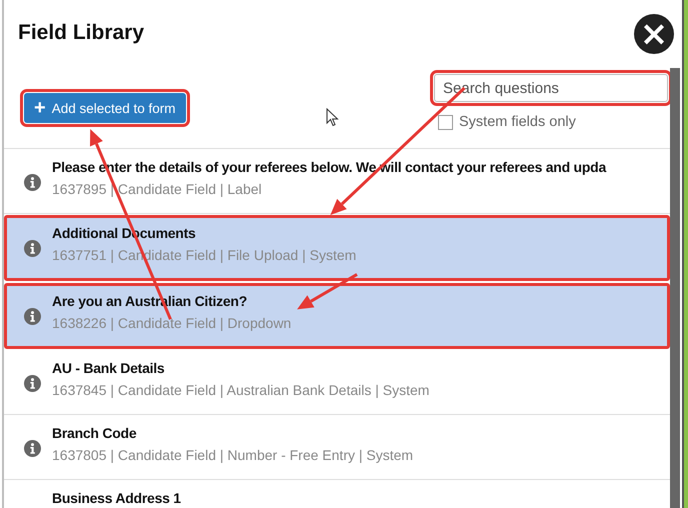 The height and width of the screenshot is (508, 688). Describe the element at coordinates (172, 323) in the screenshot. I see `field-details: 1638226 | Candidate Field | Dropdown` at that location.